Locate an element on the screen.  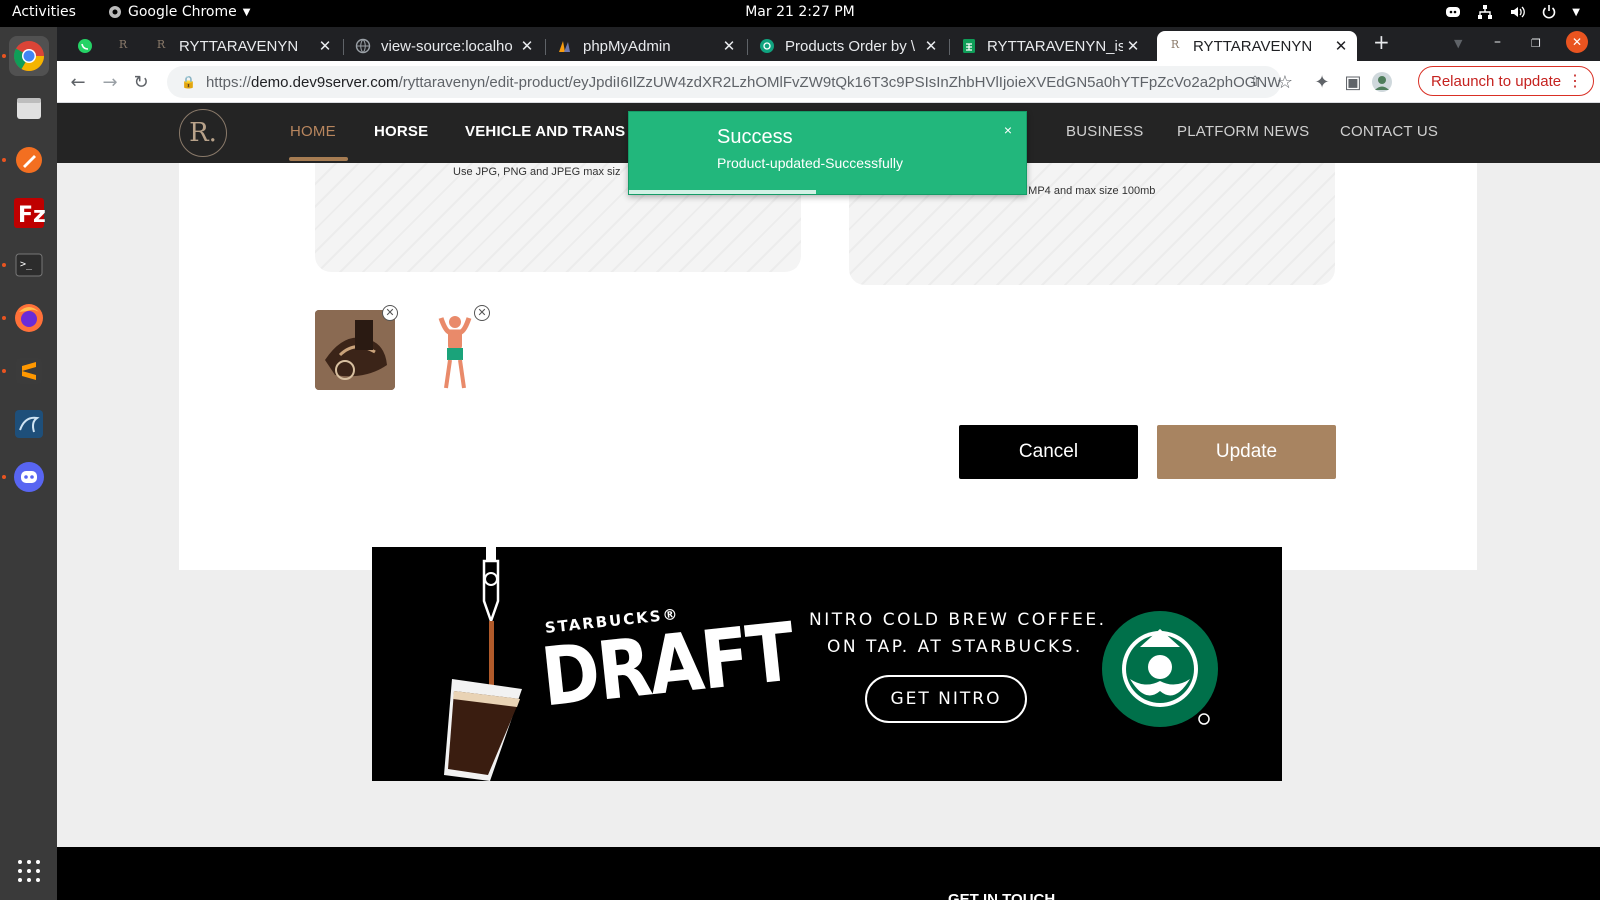
svg-text: Fz is located at coordinates (31, 215).